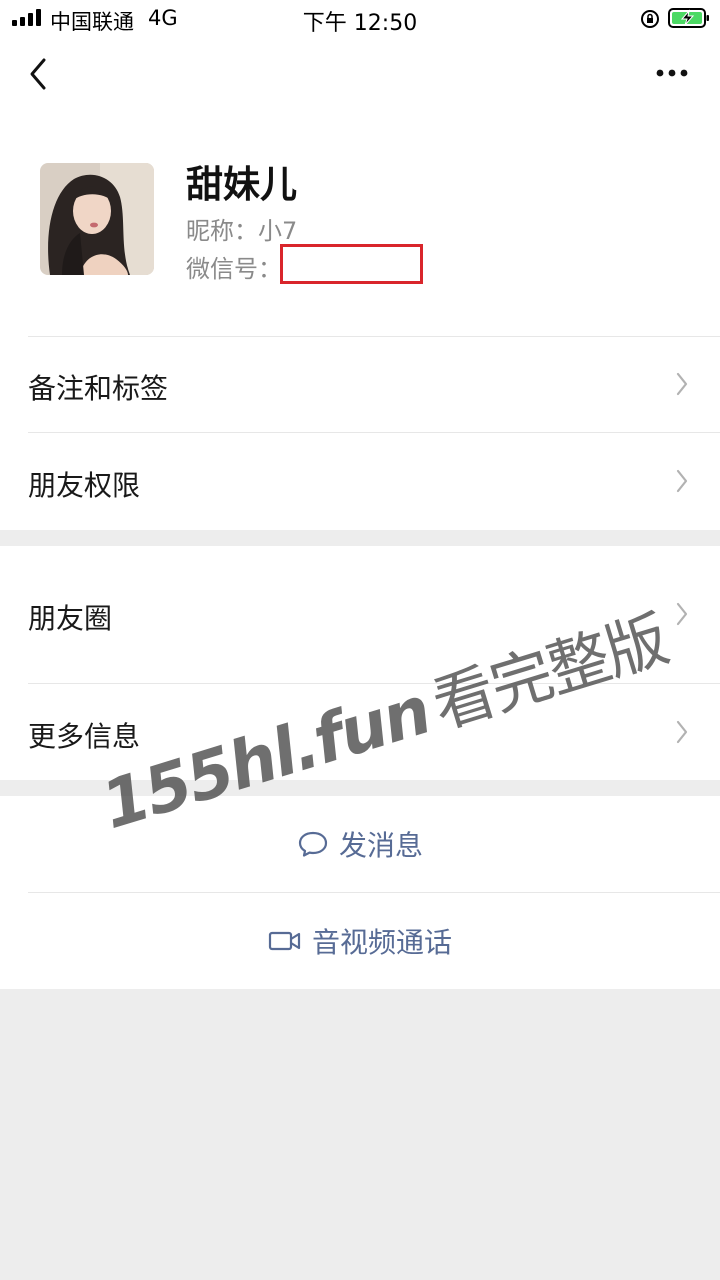 The image size is (720, 1280). I want to click on video-camera-icon, so click(284, 941).